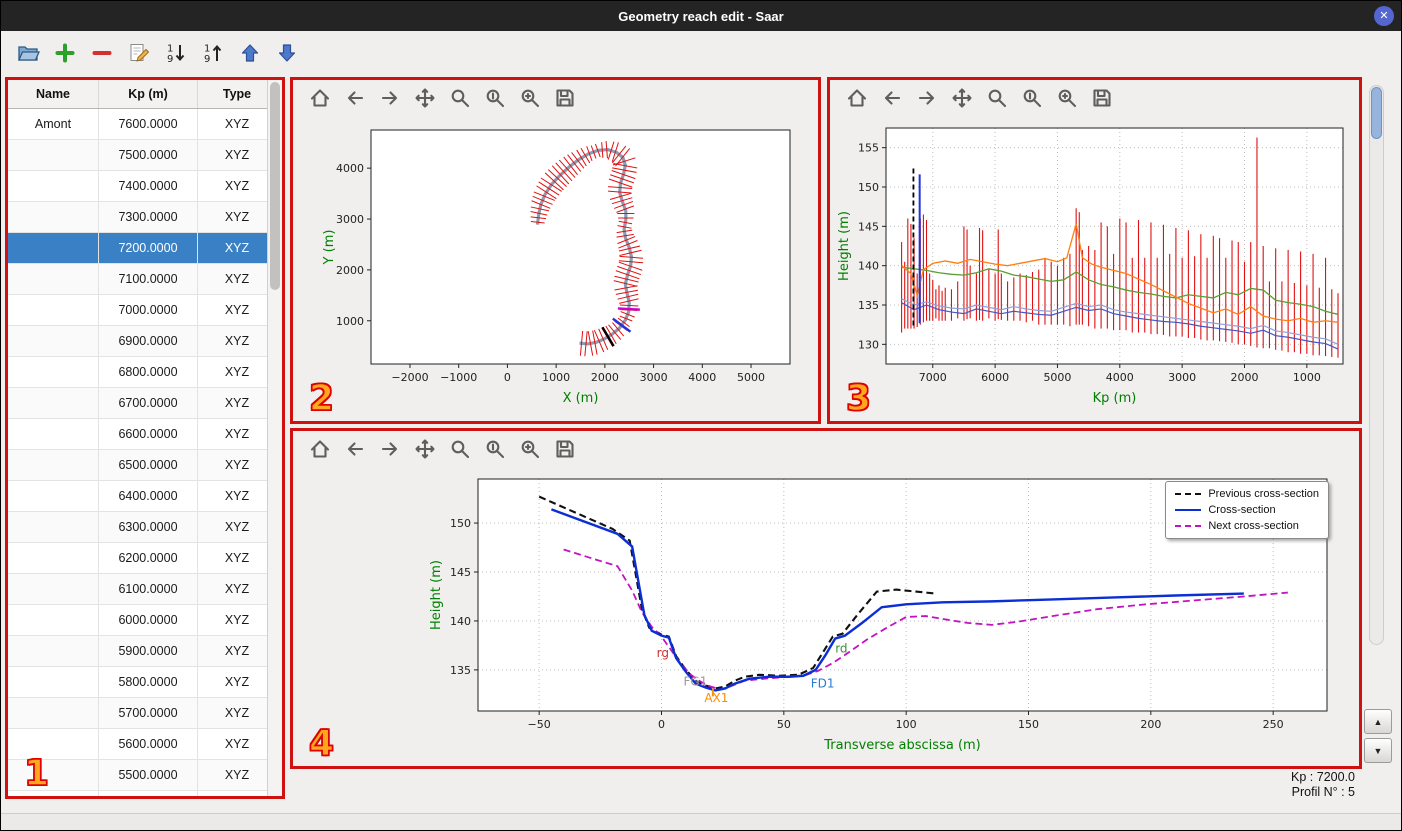  I want to click on table-cell: 5400.0000, so click(148, 793).